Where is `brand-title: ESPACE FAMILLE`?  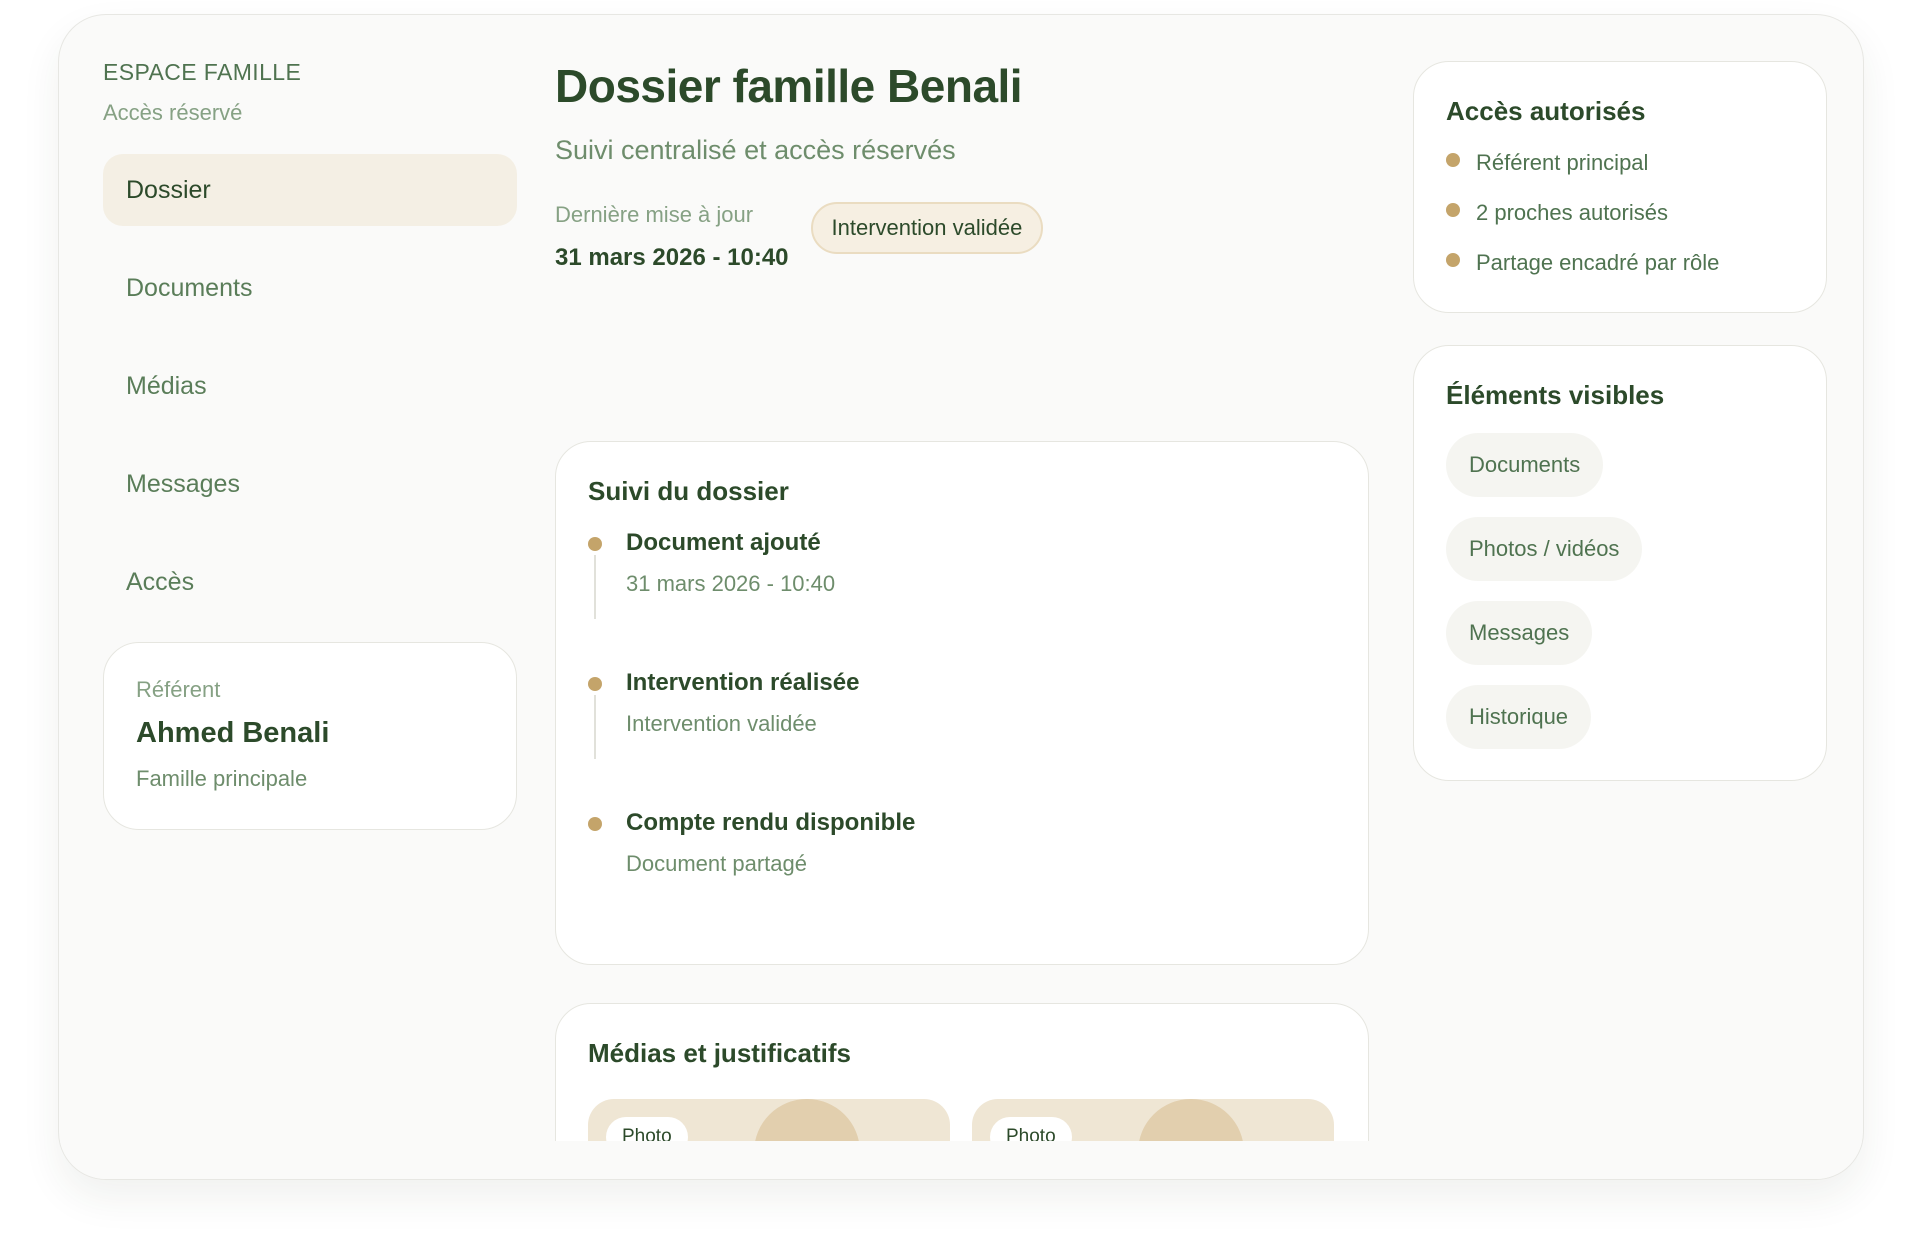 brand-title: ESPACE FAMILLE is located at coordinates (202, 72).